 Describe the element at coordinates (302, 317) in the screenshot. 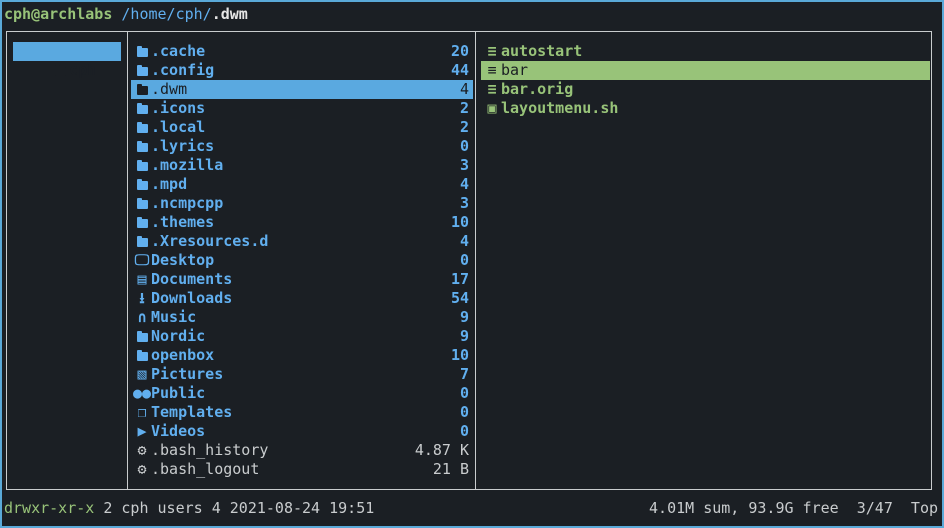

I see `list-item: ∩ Music 9` at that location.